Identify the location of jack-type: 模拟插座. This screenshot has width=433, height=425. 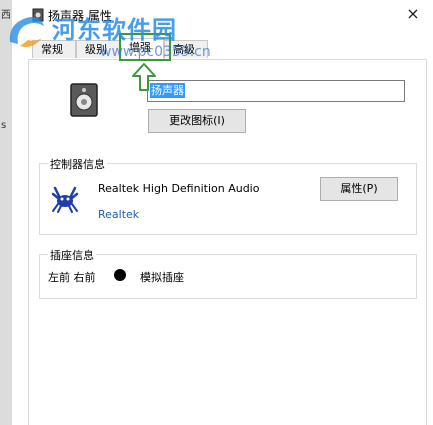
(162, 277).